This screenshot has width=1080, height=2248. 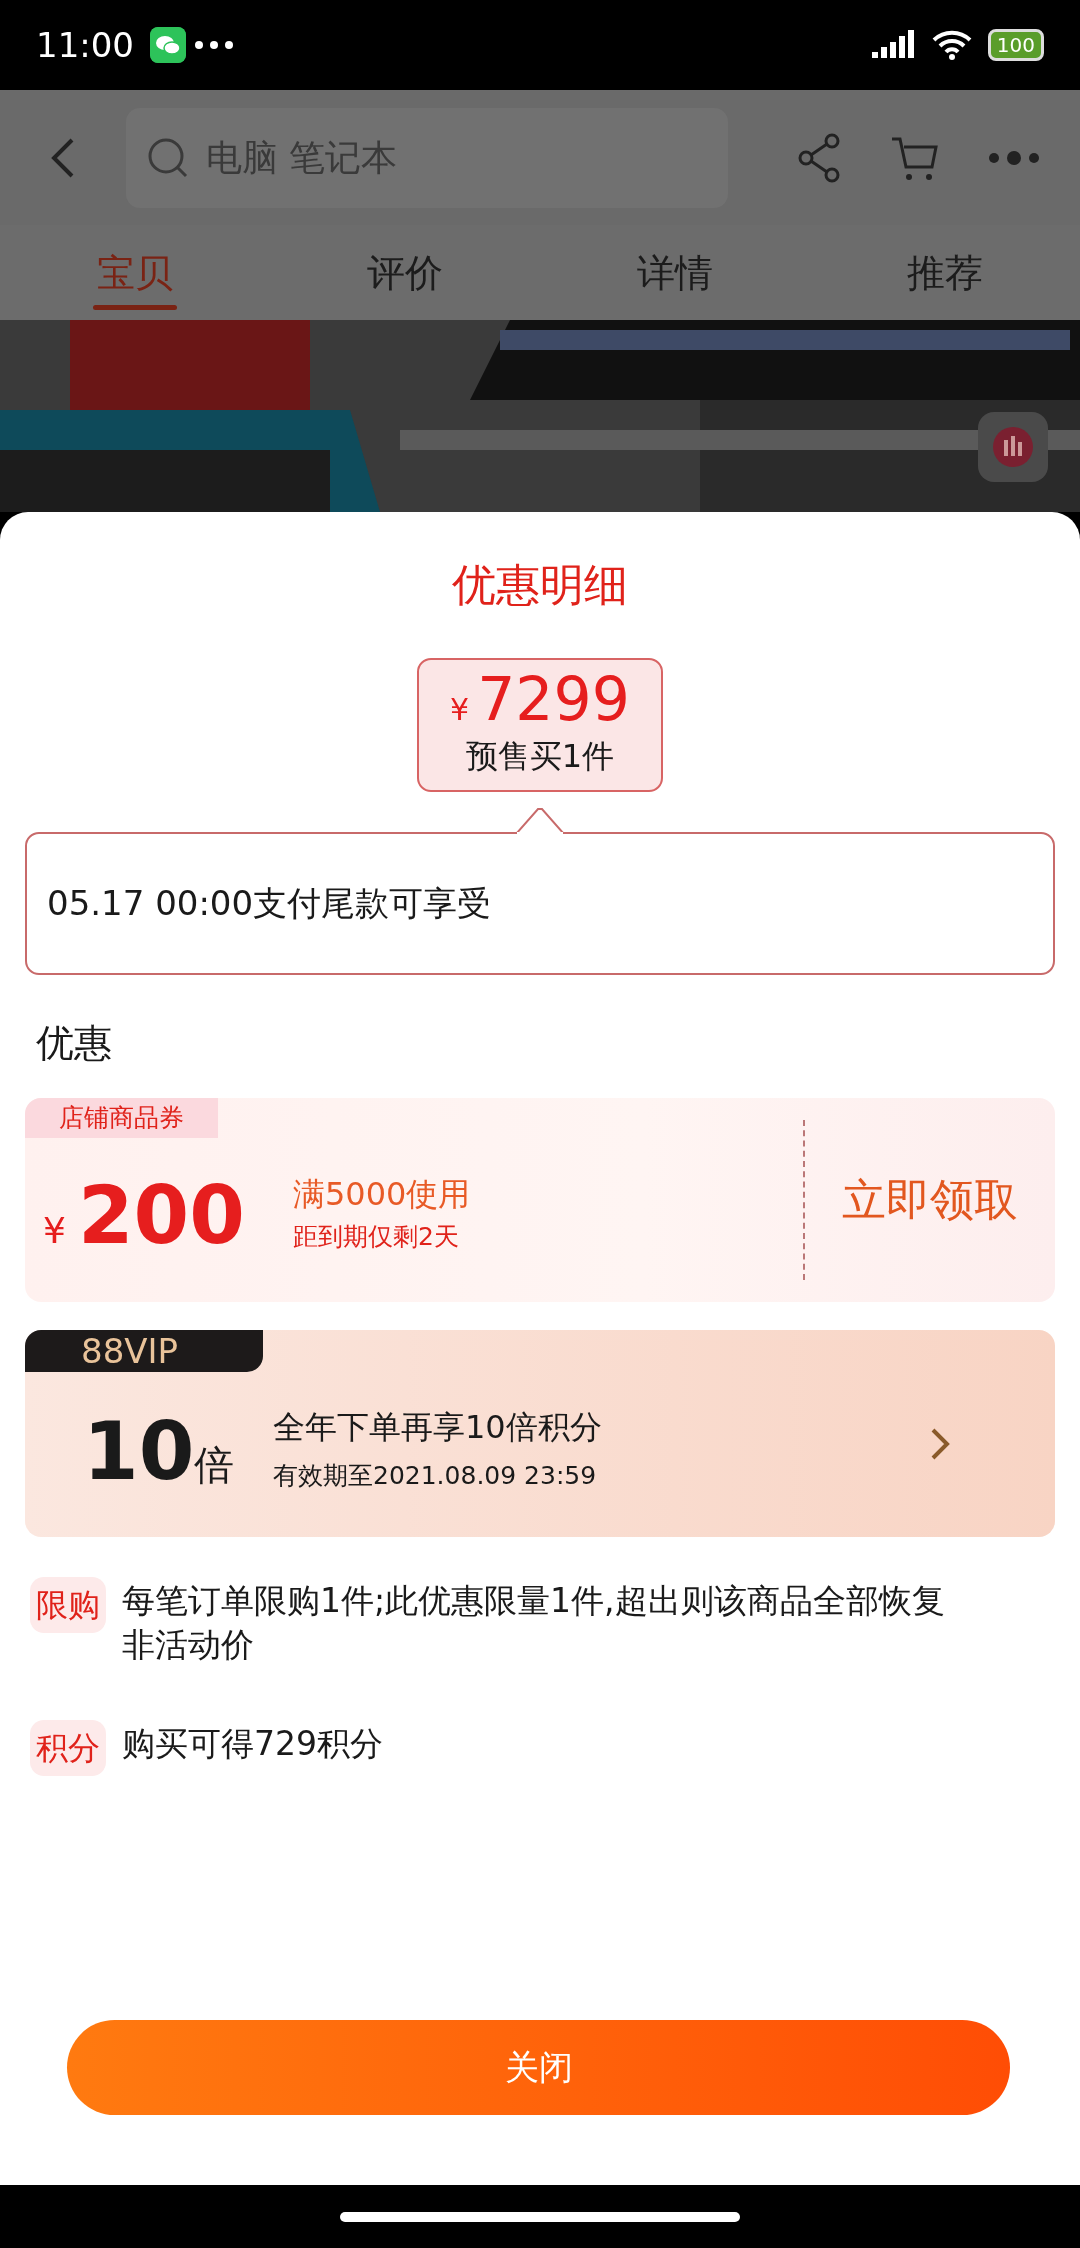 What do you see at coordinates (376, 1237) in the screenshot?
I see `coupon-expiry: 距到期仅剩2天` at bounding box center [376, 1237].